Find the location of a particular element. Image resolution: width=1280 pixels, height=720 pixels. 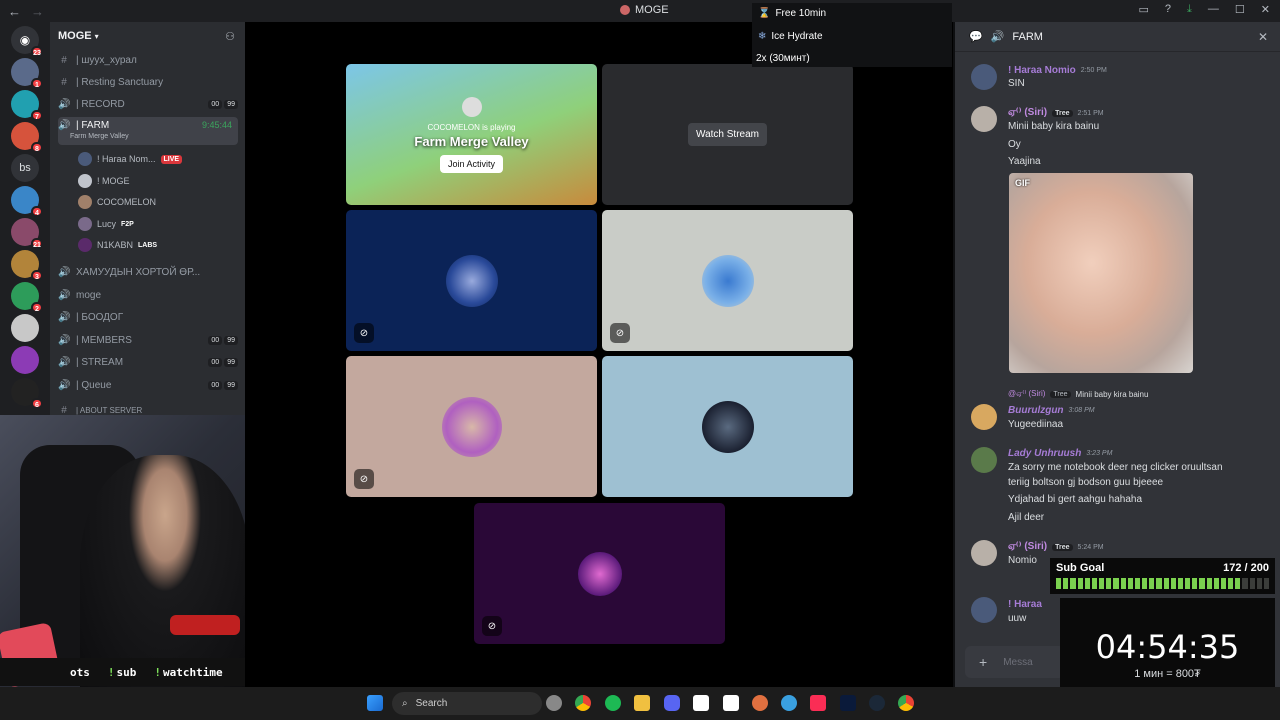

reply-preview: @ஏ⁽⁾ (Siri) Tree Minii baby kira bainu is located at coordinates (1078, 394).